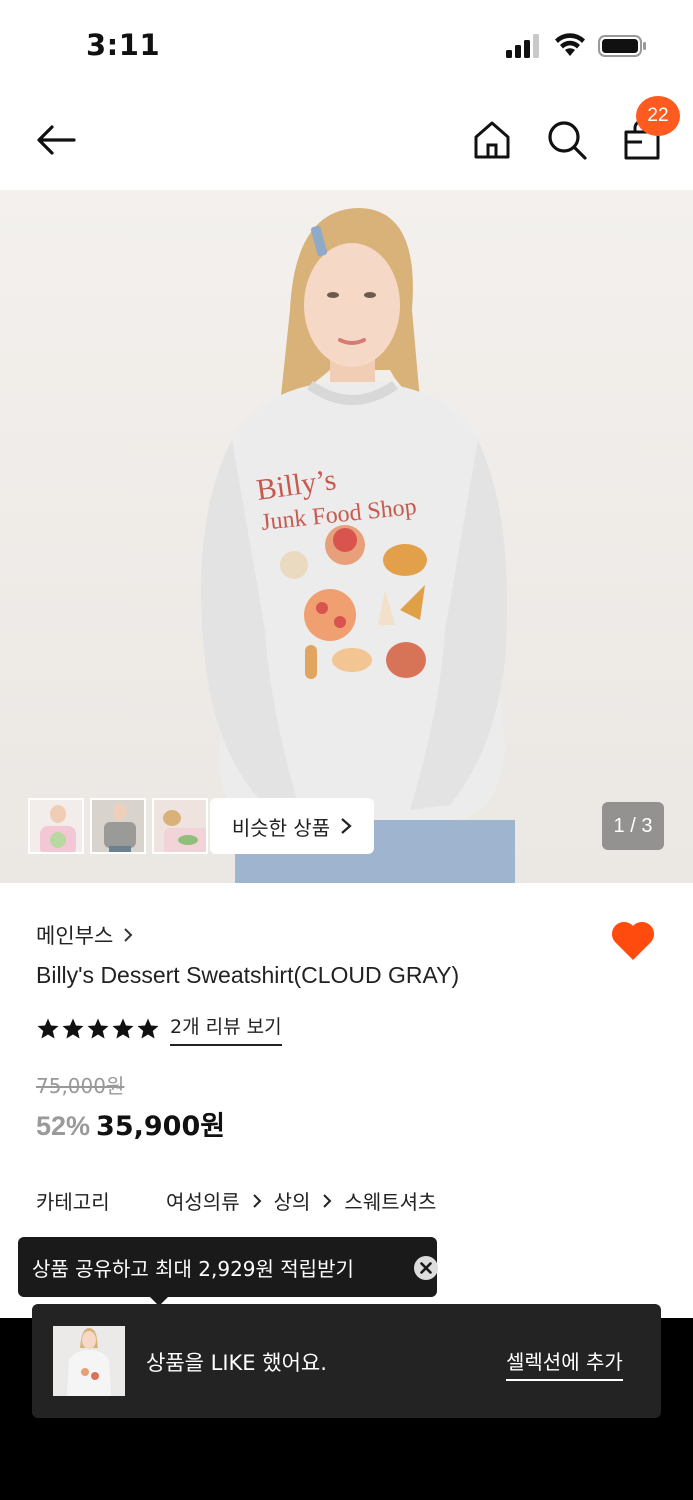 Image resolution: width=693 pixels, height=1500 pixels. Describe the element at coordinates (161, 1126) in the screenshot. I see `sale-price: 35,900원` at that location.